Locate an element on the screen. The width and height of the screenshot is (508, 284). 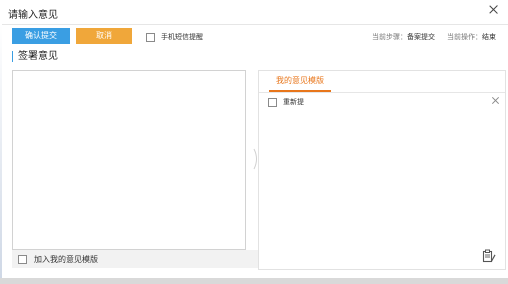
current-action-label: 当前操作： is located at coordinates (464, 37).